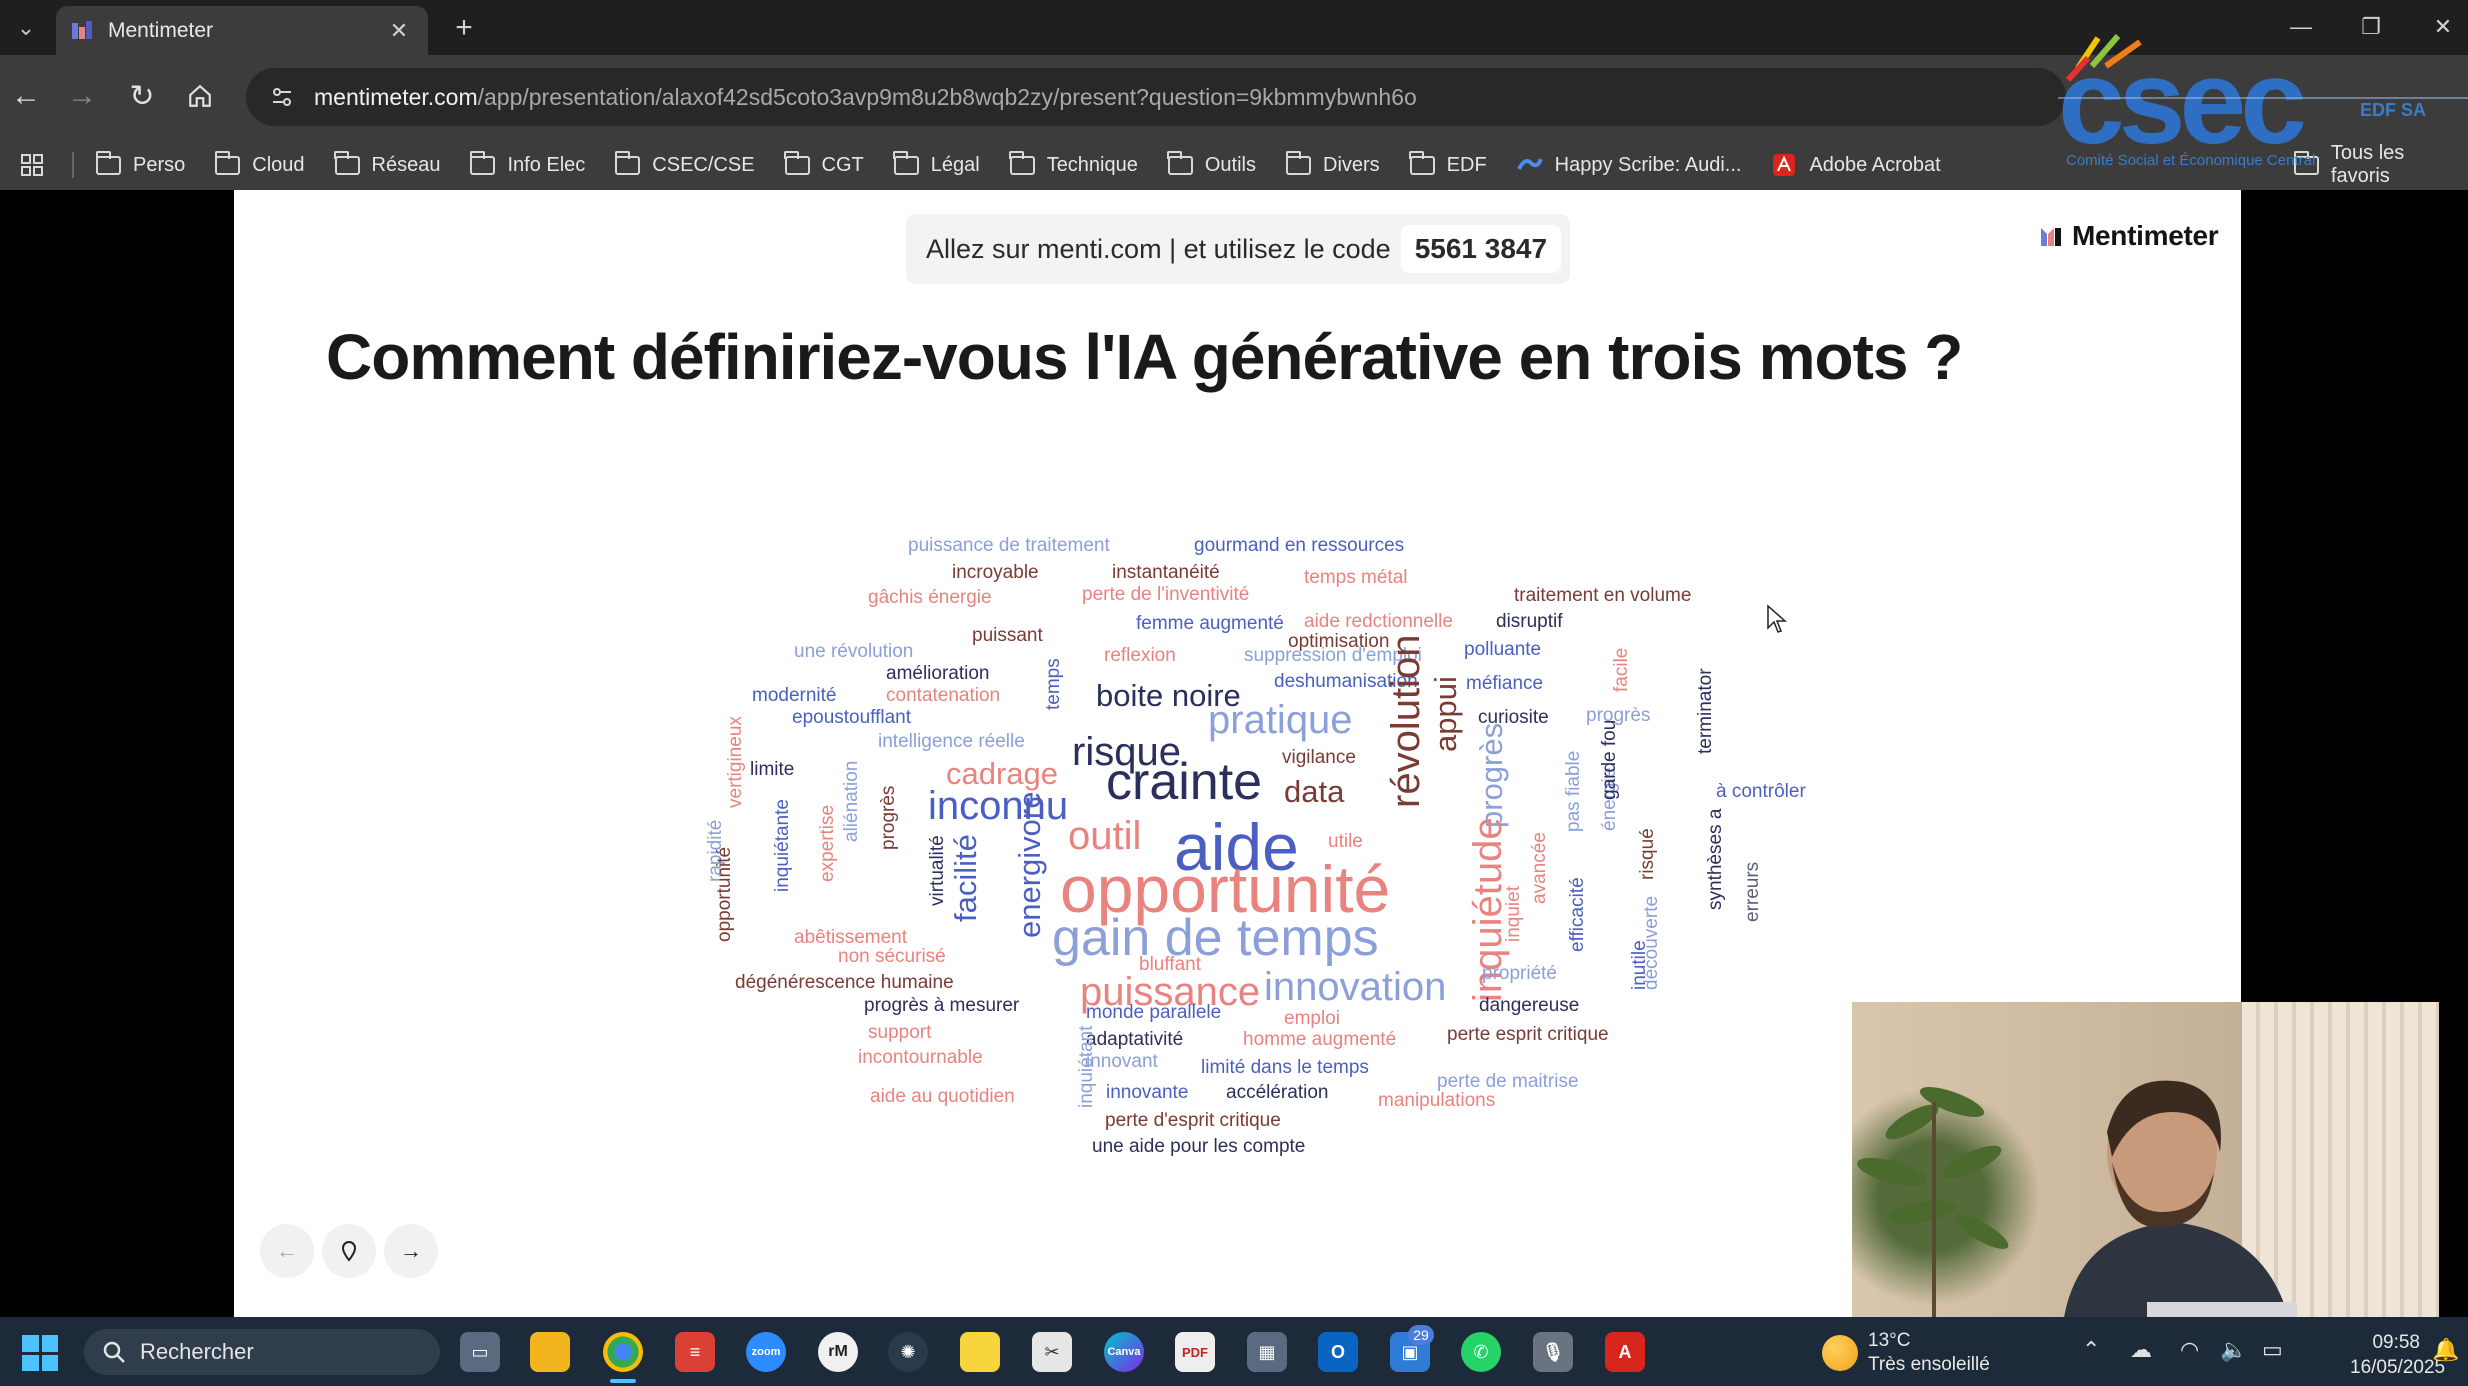 The height and width of the screenshot is (1386, 2468). I want to click on bookmark-folder-technique: Technique, so click(1073, 163).